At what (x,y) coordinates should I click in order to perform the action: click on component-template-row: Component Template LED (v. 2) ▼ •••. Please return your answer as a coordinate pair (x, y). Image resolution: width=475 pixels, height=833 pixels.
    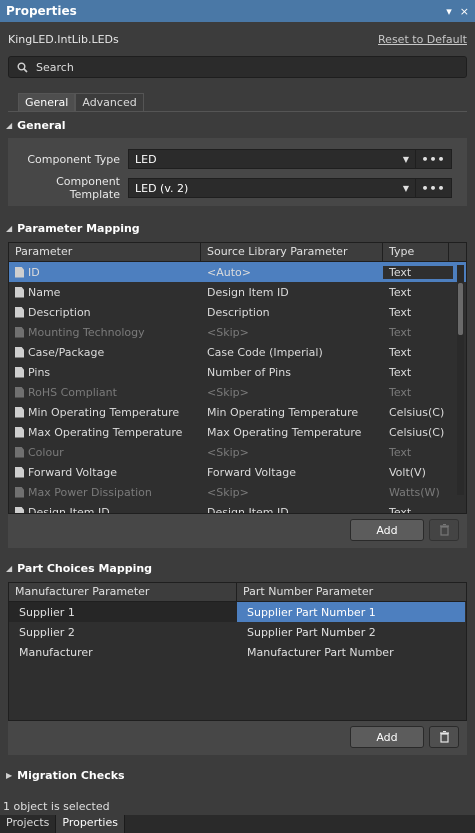
    Looking at the image, I should click on (237, 188).